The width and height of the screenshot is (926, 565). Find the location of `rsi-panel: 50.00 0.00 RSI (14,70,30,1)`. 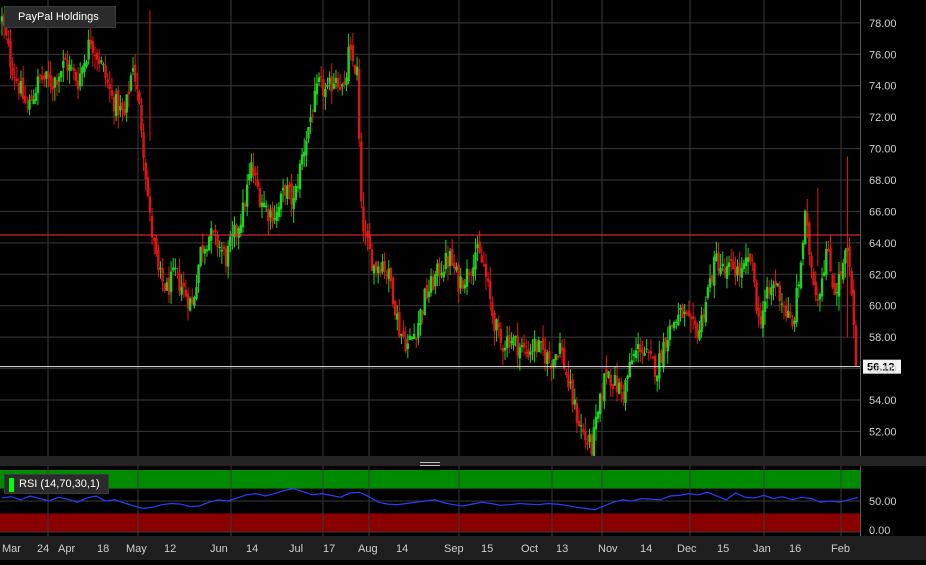

rsi-panel: 50.00 0.00 RSI (14,70,30,1) is located at coordinates (463, 501).